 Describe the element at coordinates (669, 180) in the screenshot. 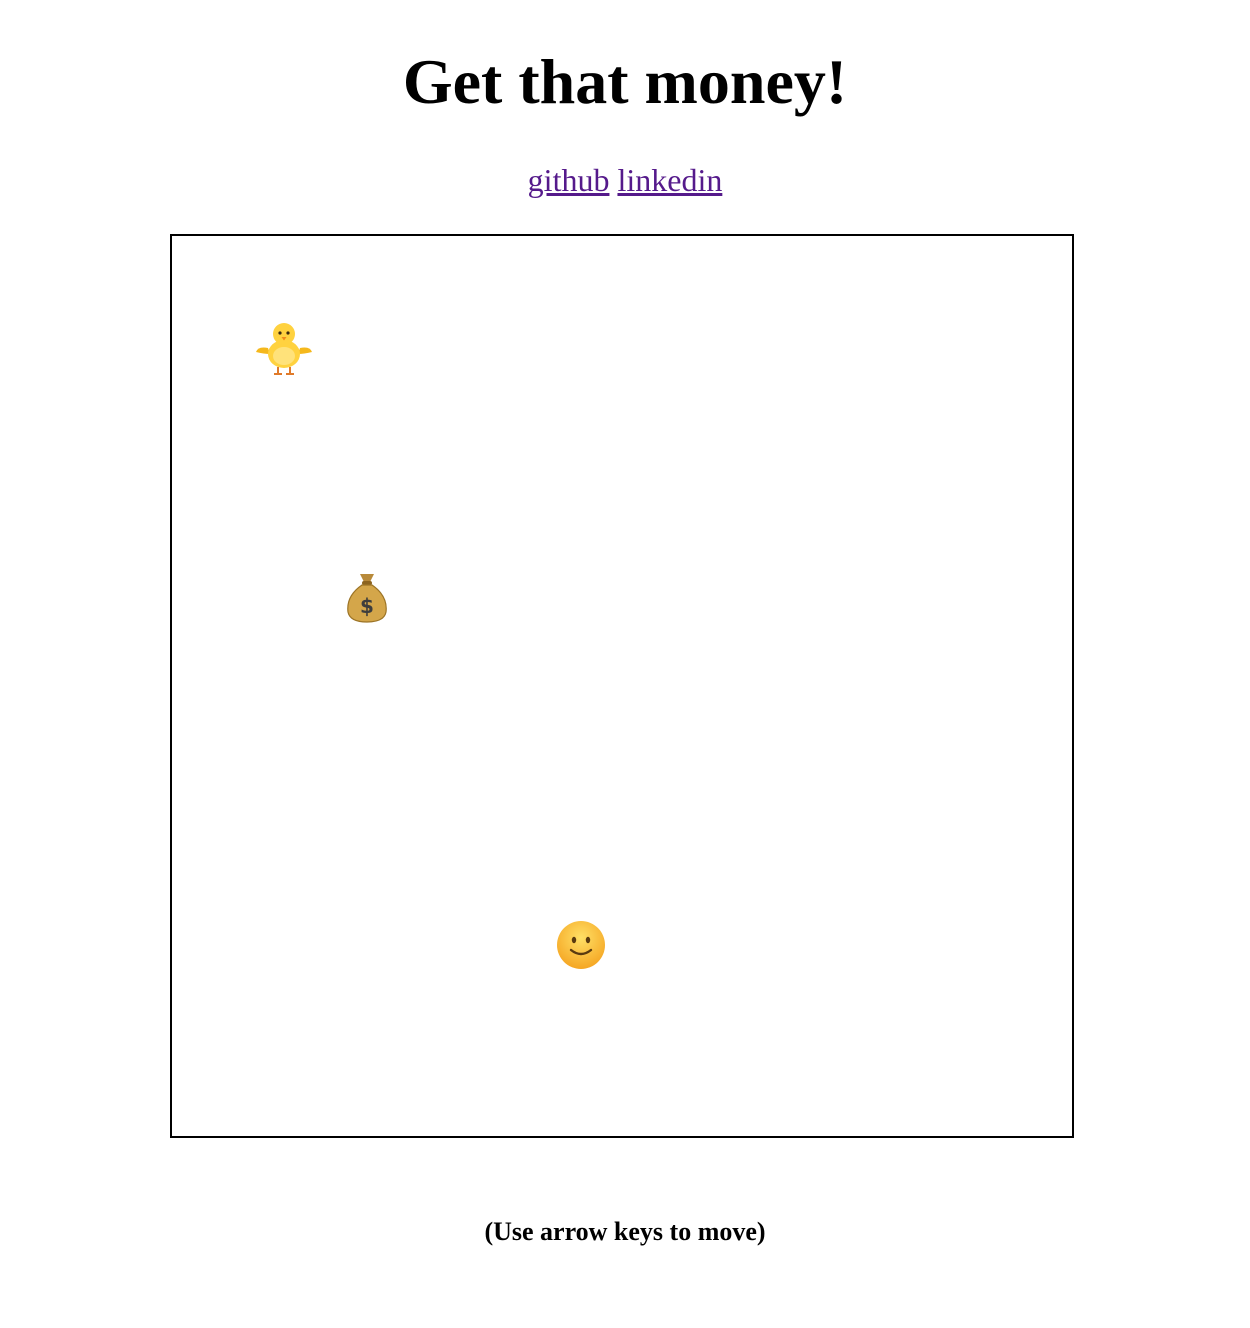

I see `linkedin-link: linkedin` at that location.